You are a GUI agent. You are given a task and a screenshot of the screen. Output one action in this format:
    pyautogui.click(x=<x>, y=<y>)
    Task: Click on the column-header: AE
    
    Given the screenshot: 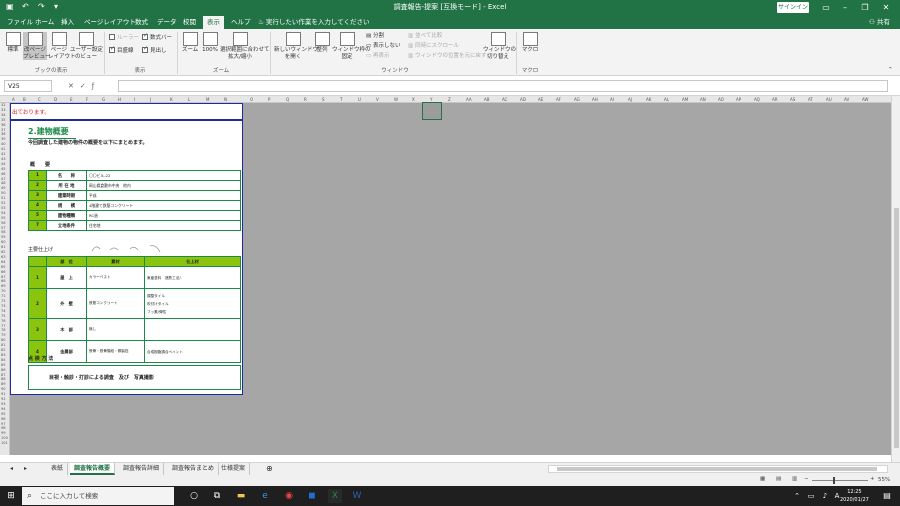 What is the action you would take?
    pyautogui.click(x=540, y=99)
    